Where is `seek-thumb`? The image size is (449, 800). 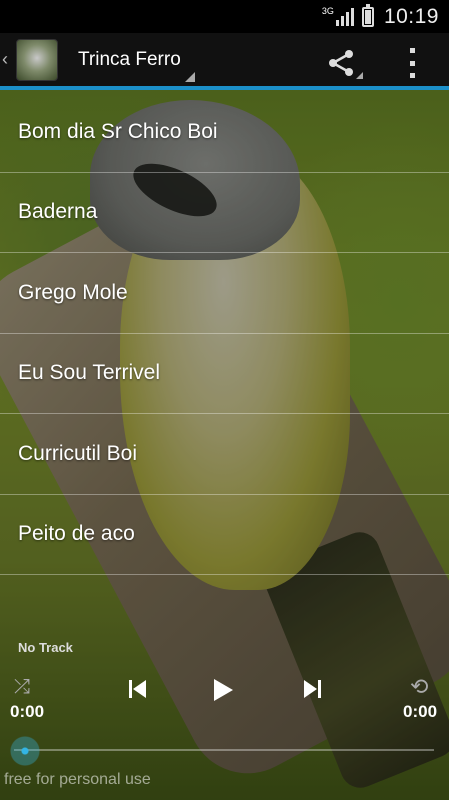 seek-thumb is located at coordinates (25, 751).